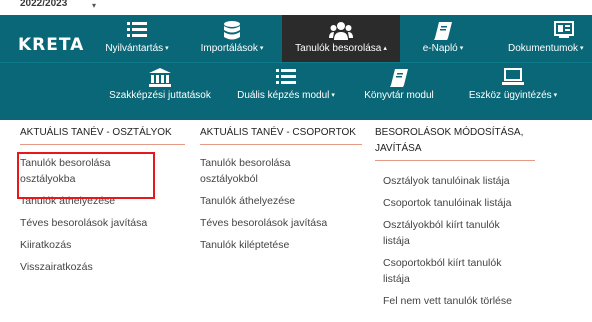 The width and height of the screenshot is (592, 322). What do you see at coordinates (460, 203) in the screenshot?
I see `menu-item-csoportok-tanuloinak-listaja: Csoportok tanulóinak listája` at bounding box center [460, 203].